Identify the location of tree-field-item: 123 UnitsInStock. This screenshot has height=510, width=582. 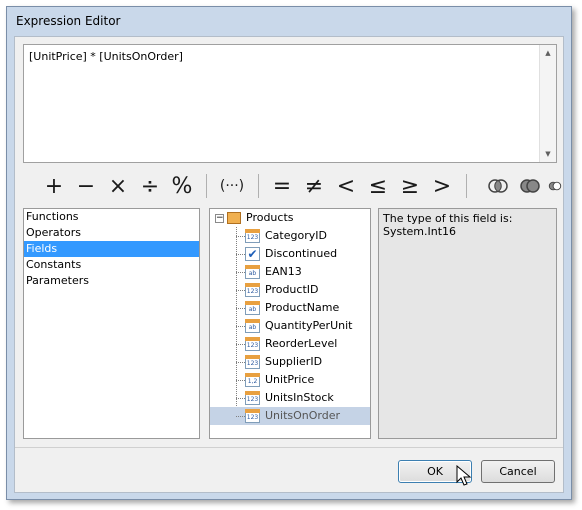
(290, 398).